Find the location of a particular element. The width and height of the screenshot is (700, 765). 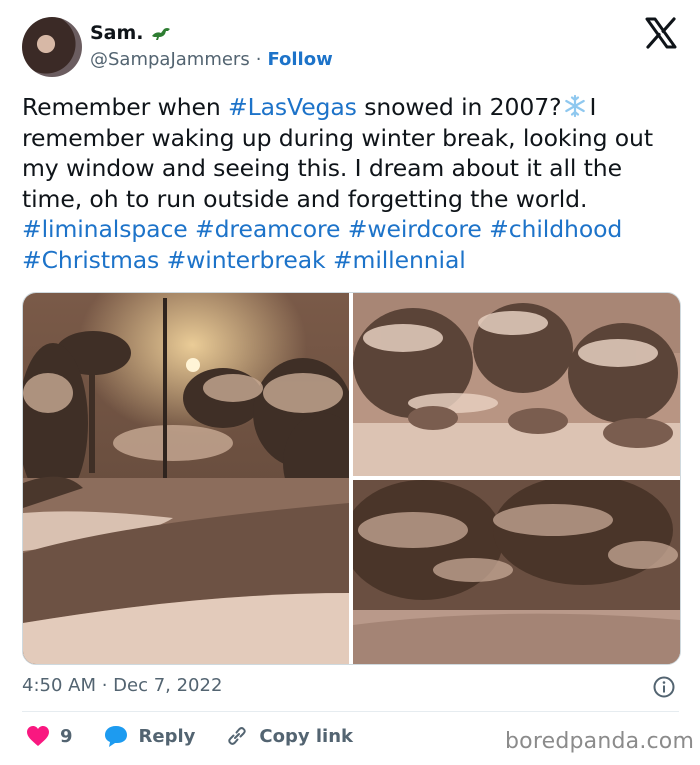

photo-snowy-bushes is located at coordinates (516, 384).